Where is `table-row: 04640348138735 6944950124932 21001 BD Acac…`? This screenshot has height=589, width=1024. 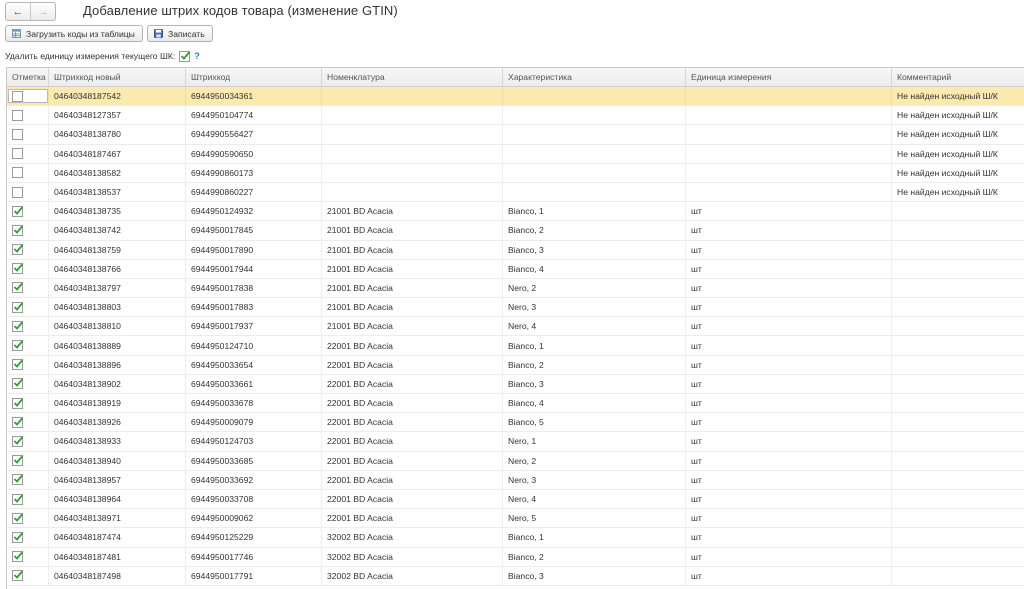 table-row: 04640348138735 6944950124932 21001 BD Acac… is located at coordinates (515, 212).